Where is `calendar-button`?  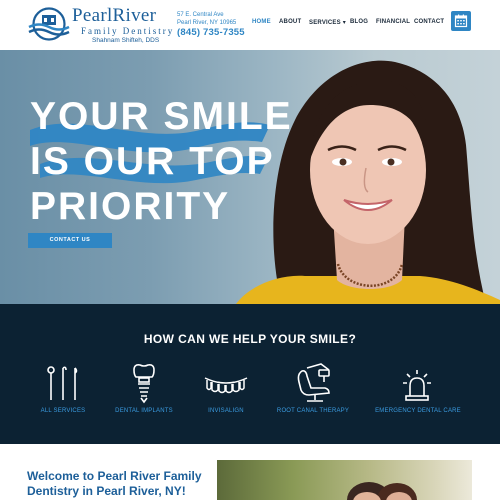
calendar-button is located at coordinates (461, 21).